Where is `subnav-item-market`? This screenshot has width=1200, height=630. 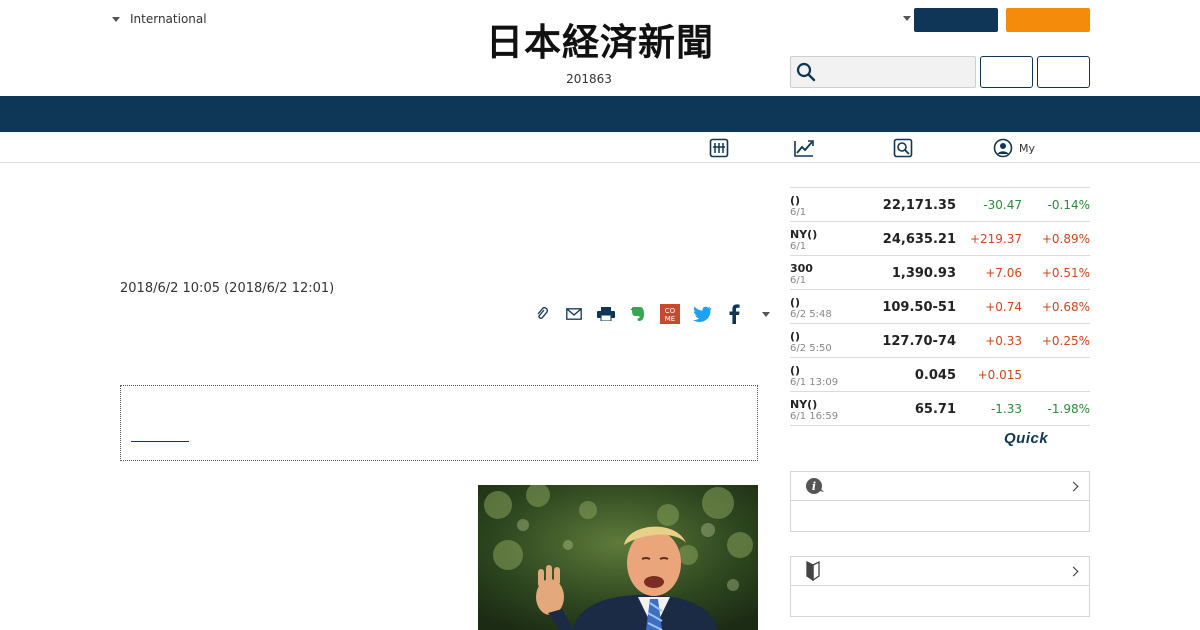
subnav-item-market is located at coordinates (722, 148).